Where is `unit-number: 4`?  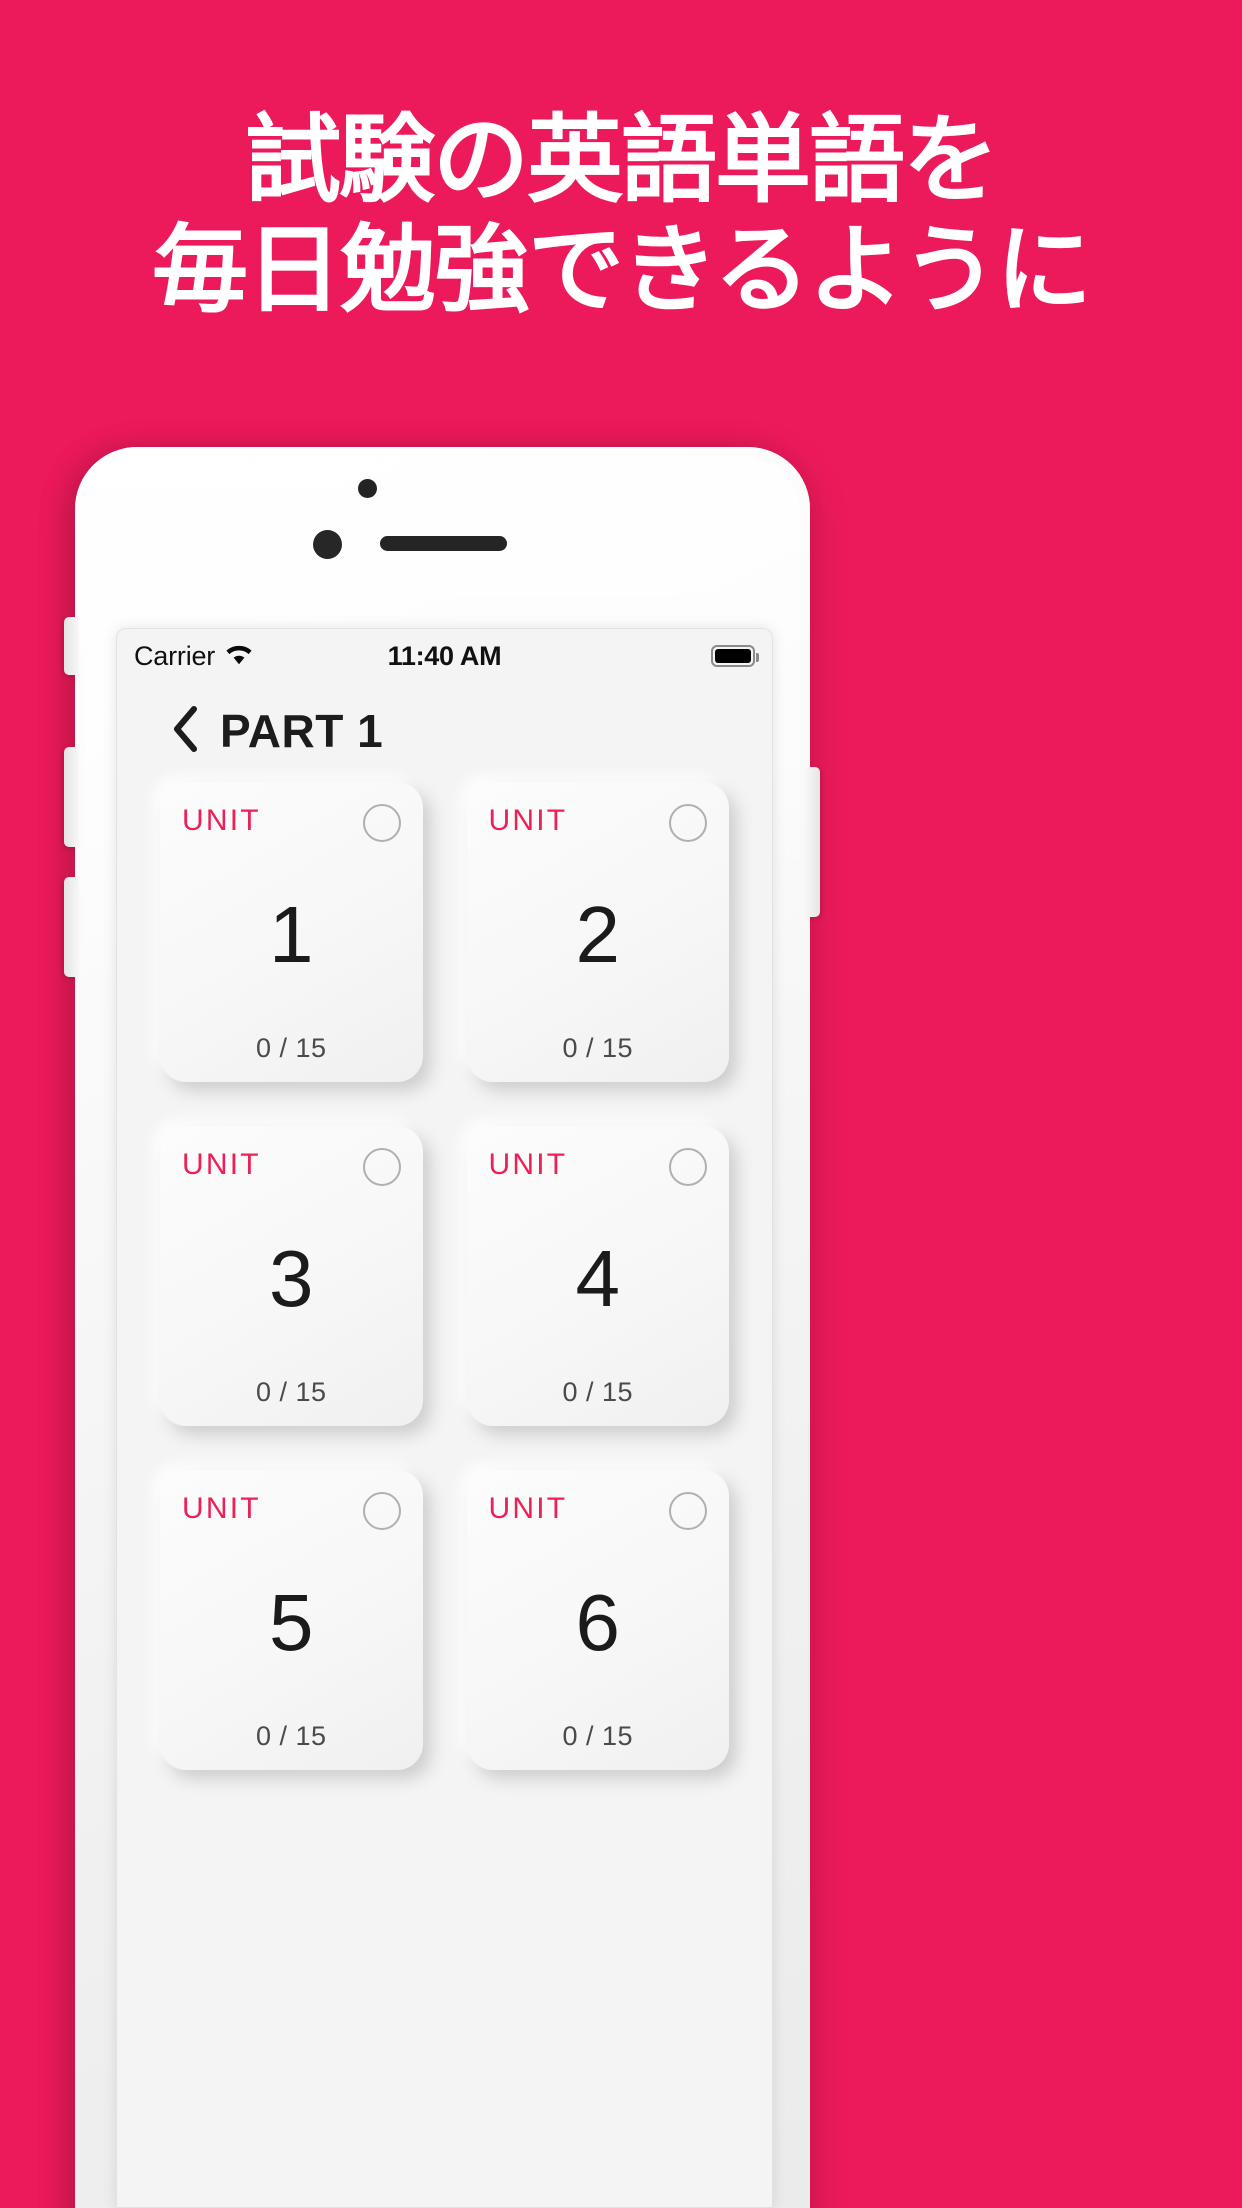 unit-number: 4 is located at coordinates (598, 1278).